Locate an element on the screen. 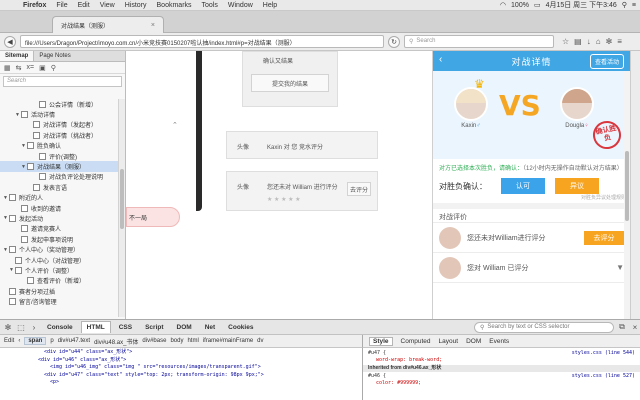 Image resolution: width=640 pixels, height=400 pixels. rate-button: 去评分 is located at coordinates (359, 189).